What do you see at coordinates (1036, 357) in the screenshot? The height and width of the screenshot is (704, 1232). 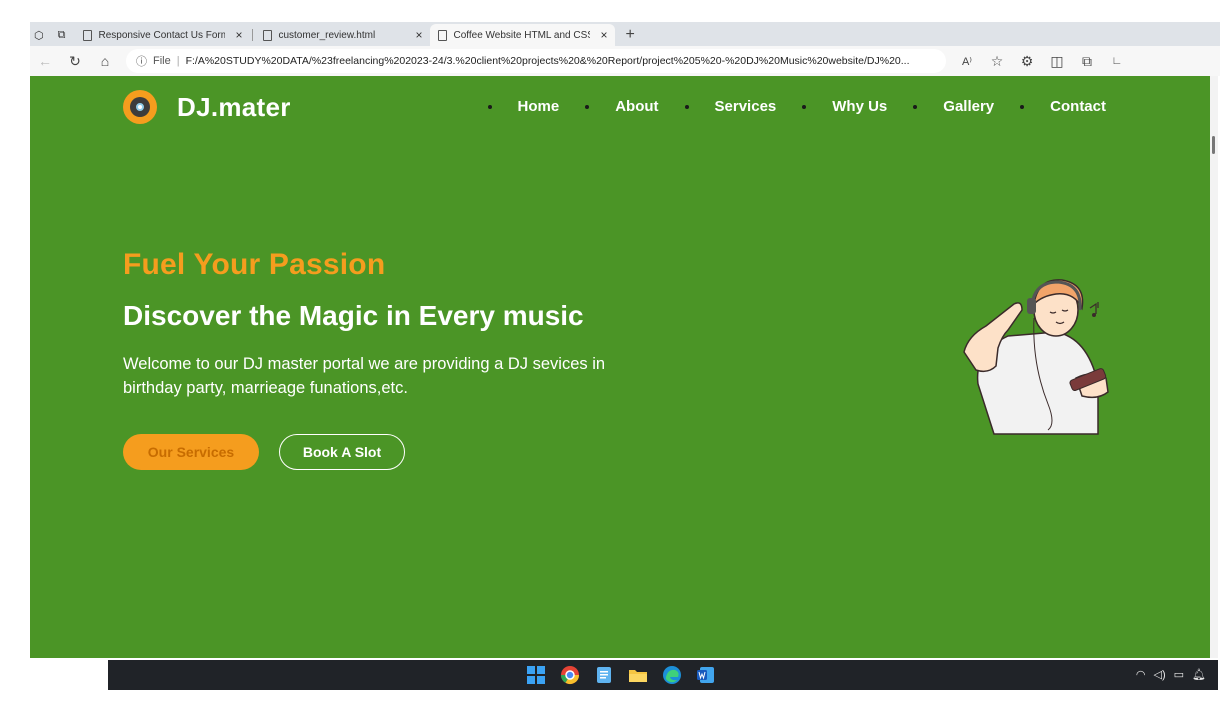 I see `listening-person-illustration` at bounding box center [1036, 357].